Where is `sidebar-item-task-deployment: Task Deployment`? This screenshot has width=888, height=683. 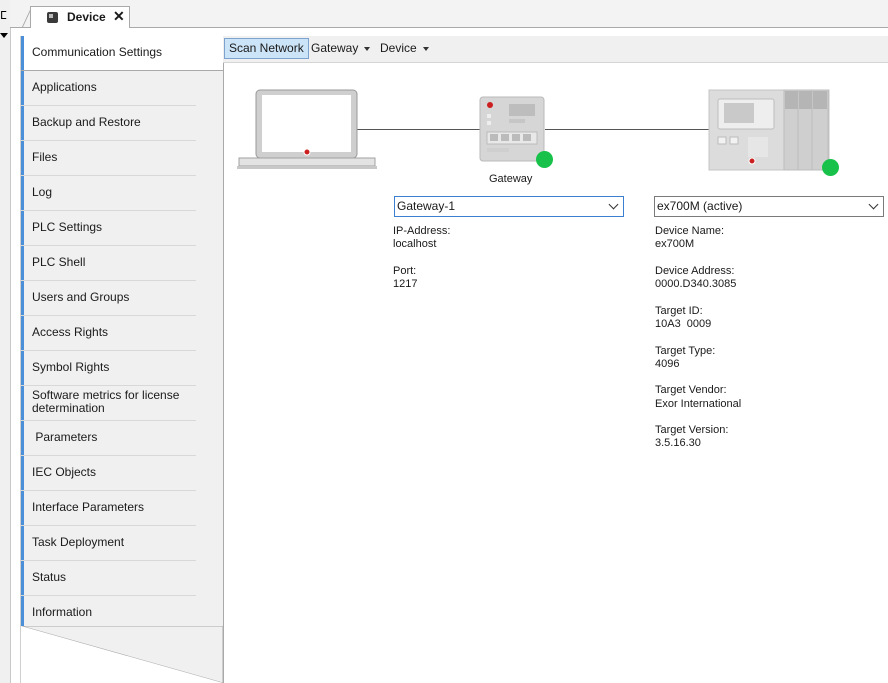 sidebar-item-task-deployment: Task Deployment is located at coordinates (108, 543).